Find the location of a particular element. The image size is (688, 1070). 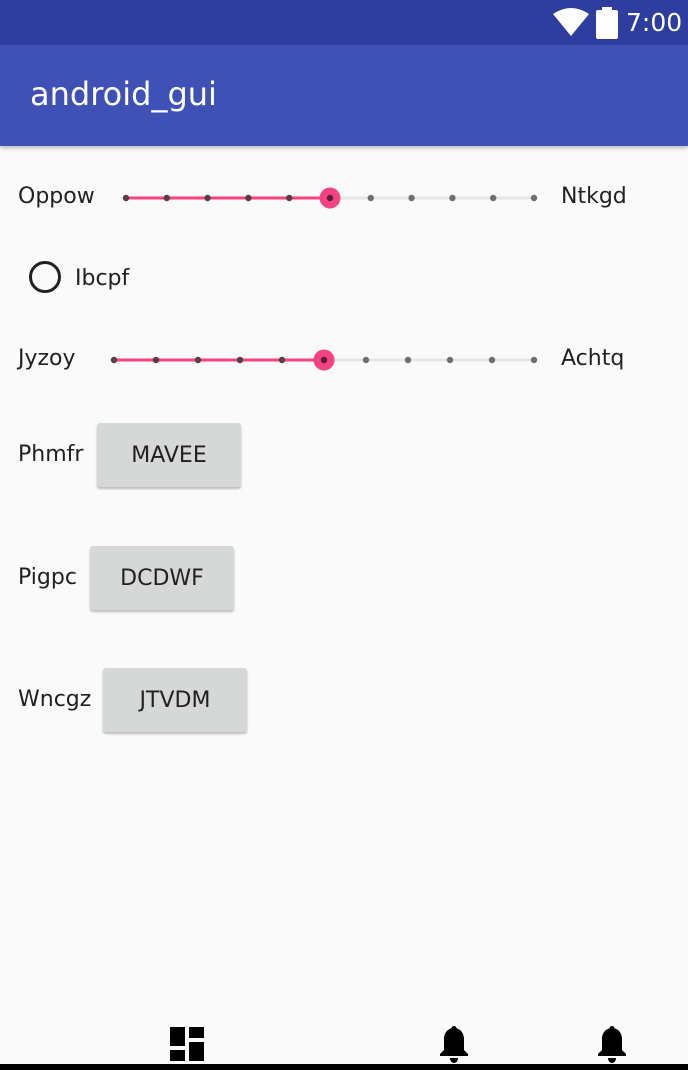

status-time: 7:00 is located at coordinates (654, 22).